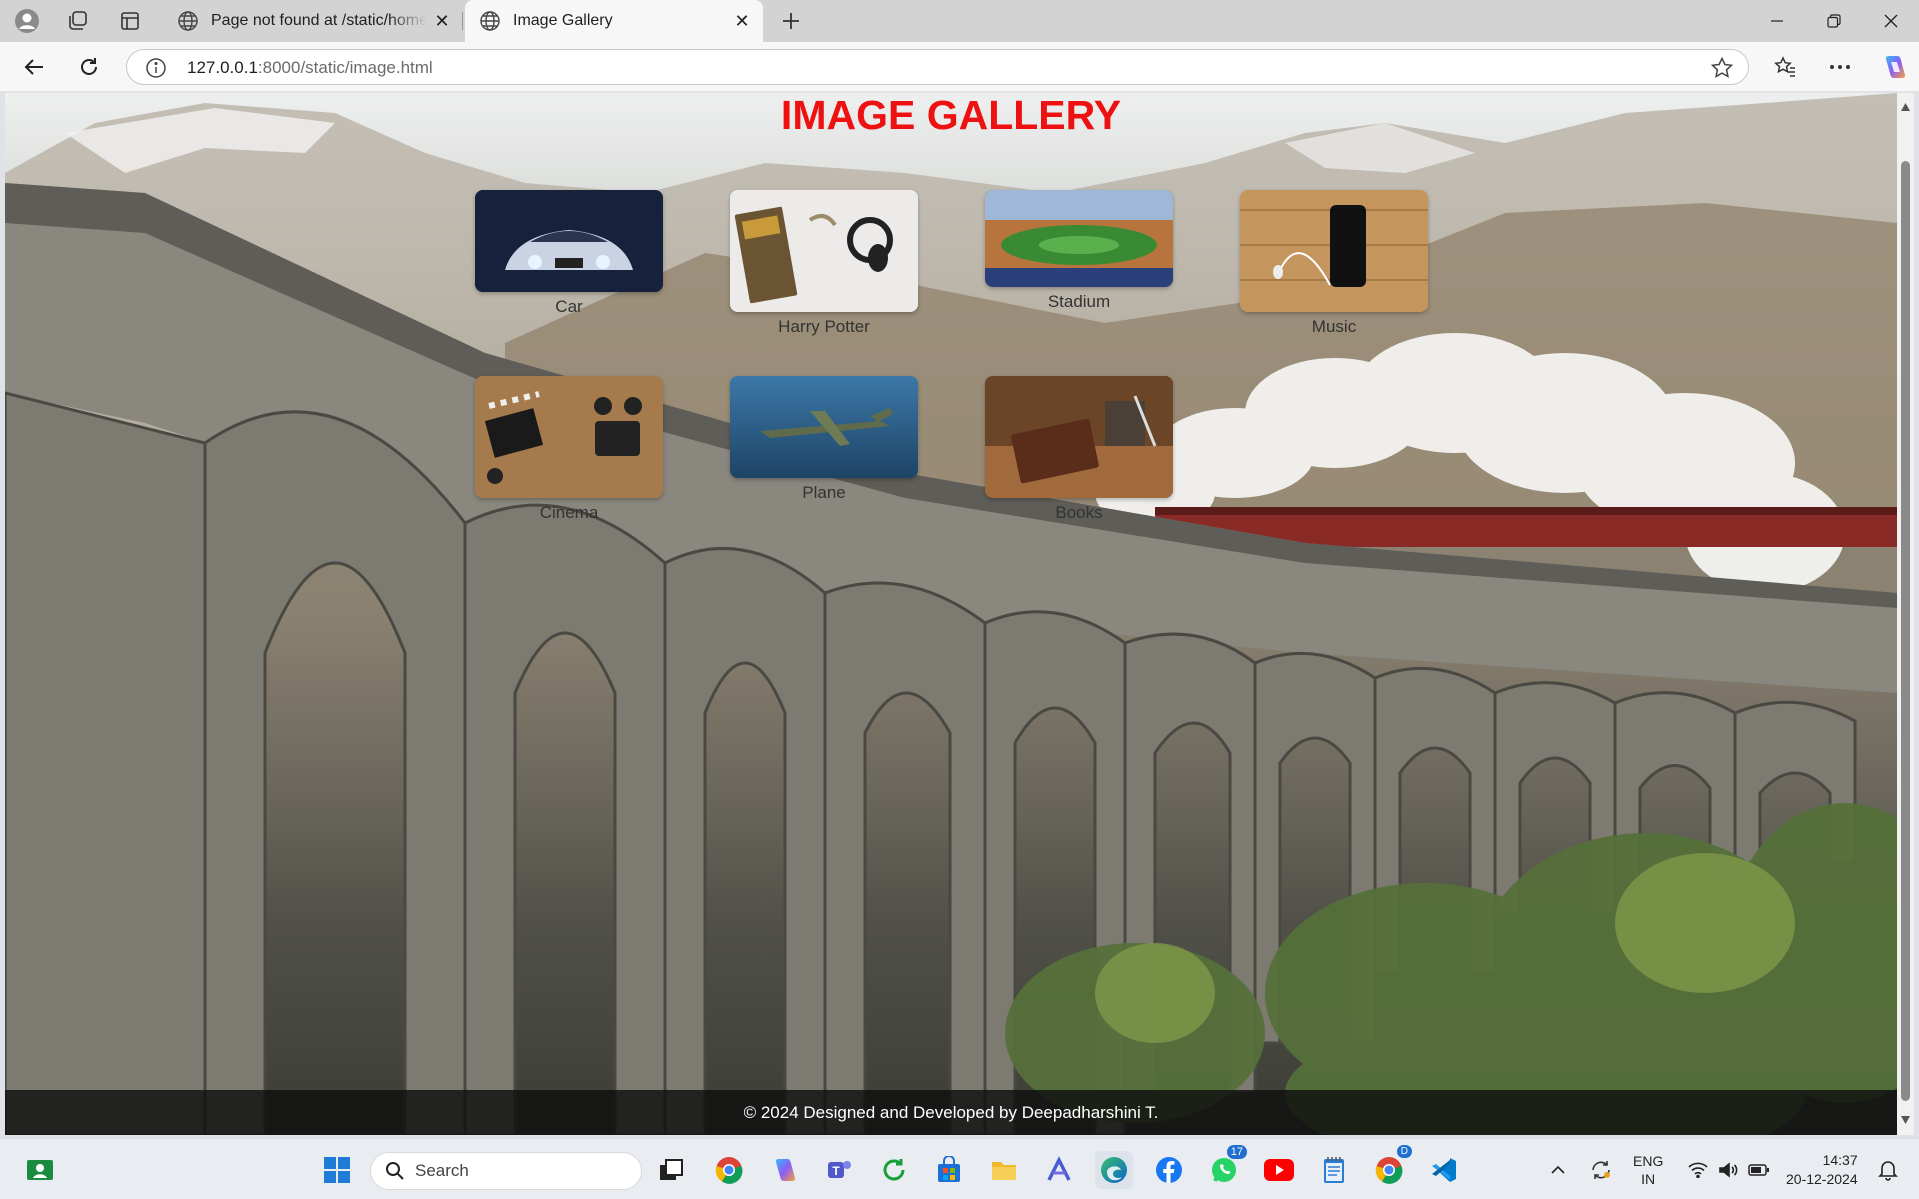 Image resolution: width=1919 pixels, height=1199 pixels. Describe the element at coordinates (319, 20) in the screenshot. I see `tab-title: Page not found at /static/home.html` at that location.